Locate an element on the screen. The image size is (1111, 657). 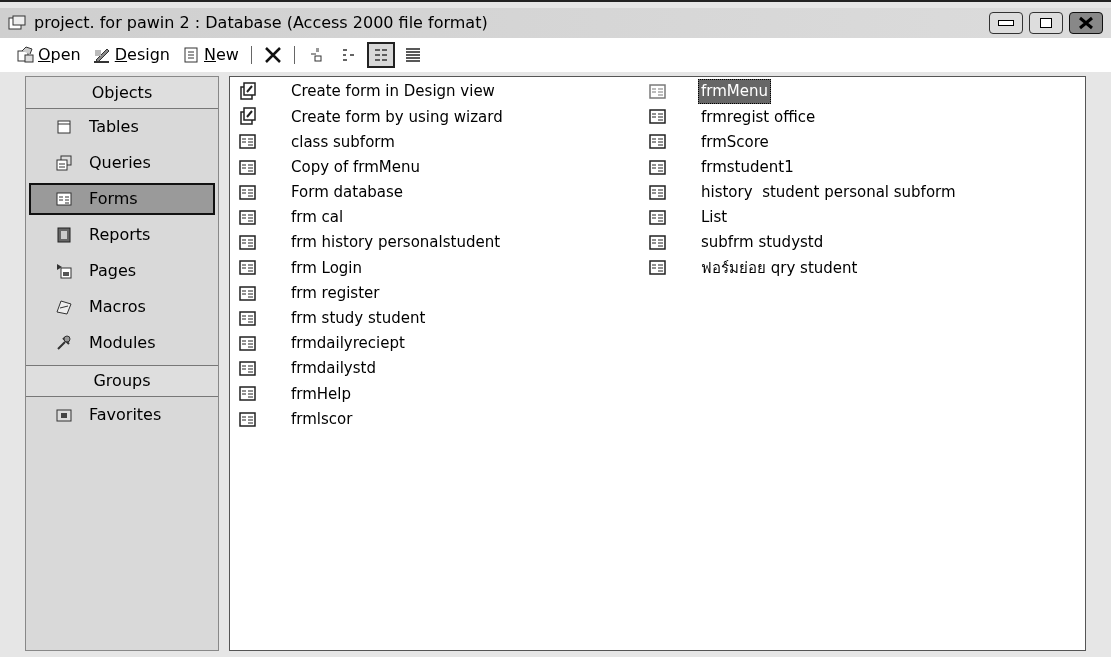
close-icon is located at coordinates (1086, 23).